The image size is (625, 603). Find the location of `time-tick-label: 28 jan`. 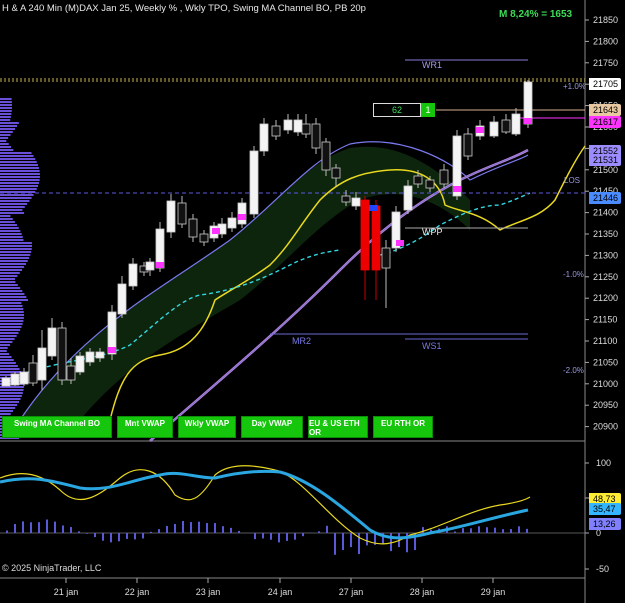

time-tick-label: 28 jan is located at coordinates (422, 592).